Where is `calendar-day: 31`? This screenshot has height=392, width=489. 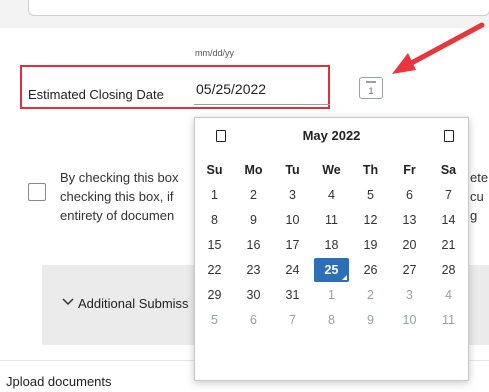 calendar-day: 31 is located at coordinates (292, 295).